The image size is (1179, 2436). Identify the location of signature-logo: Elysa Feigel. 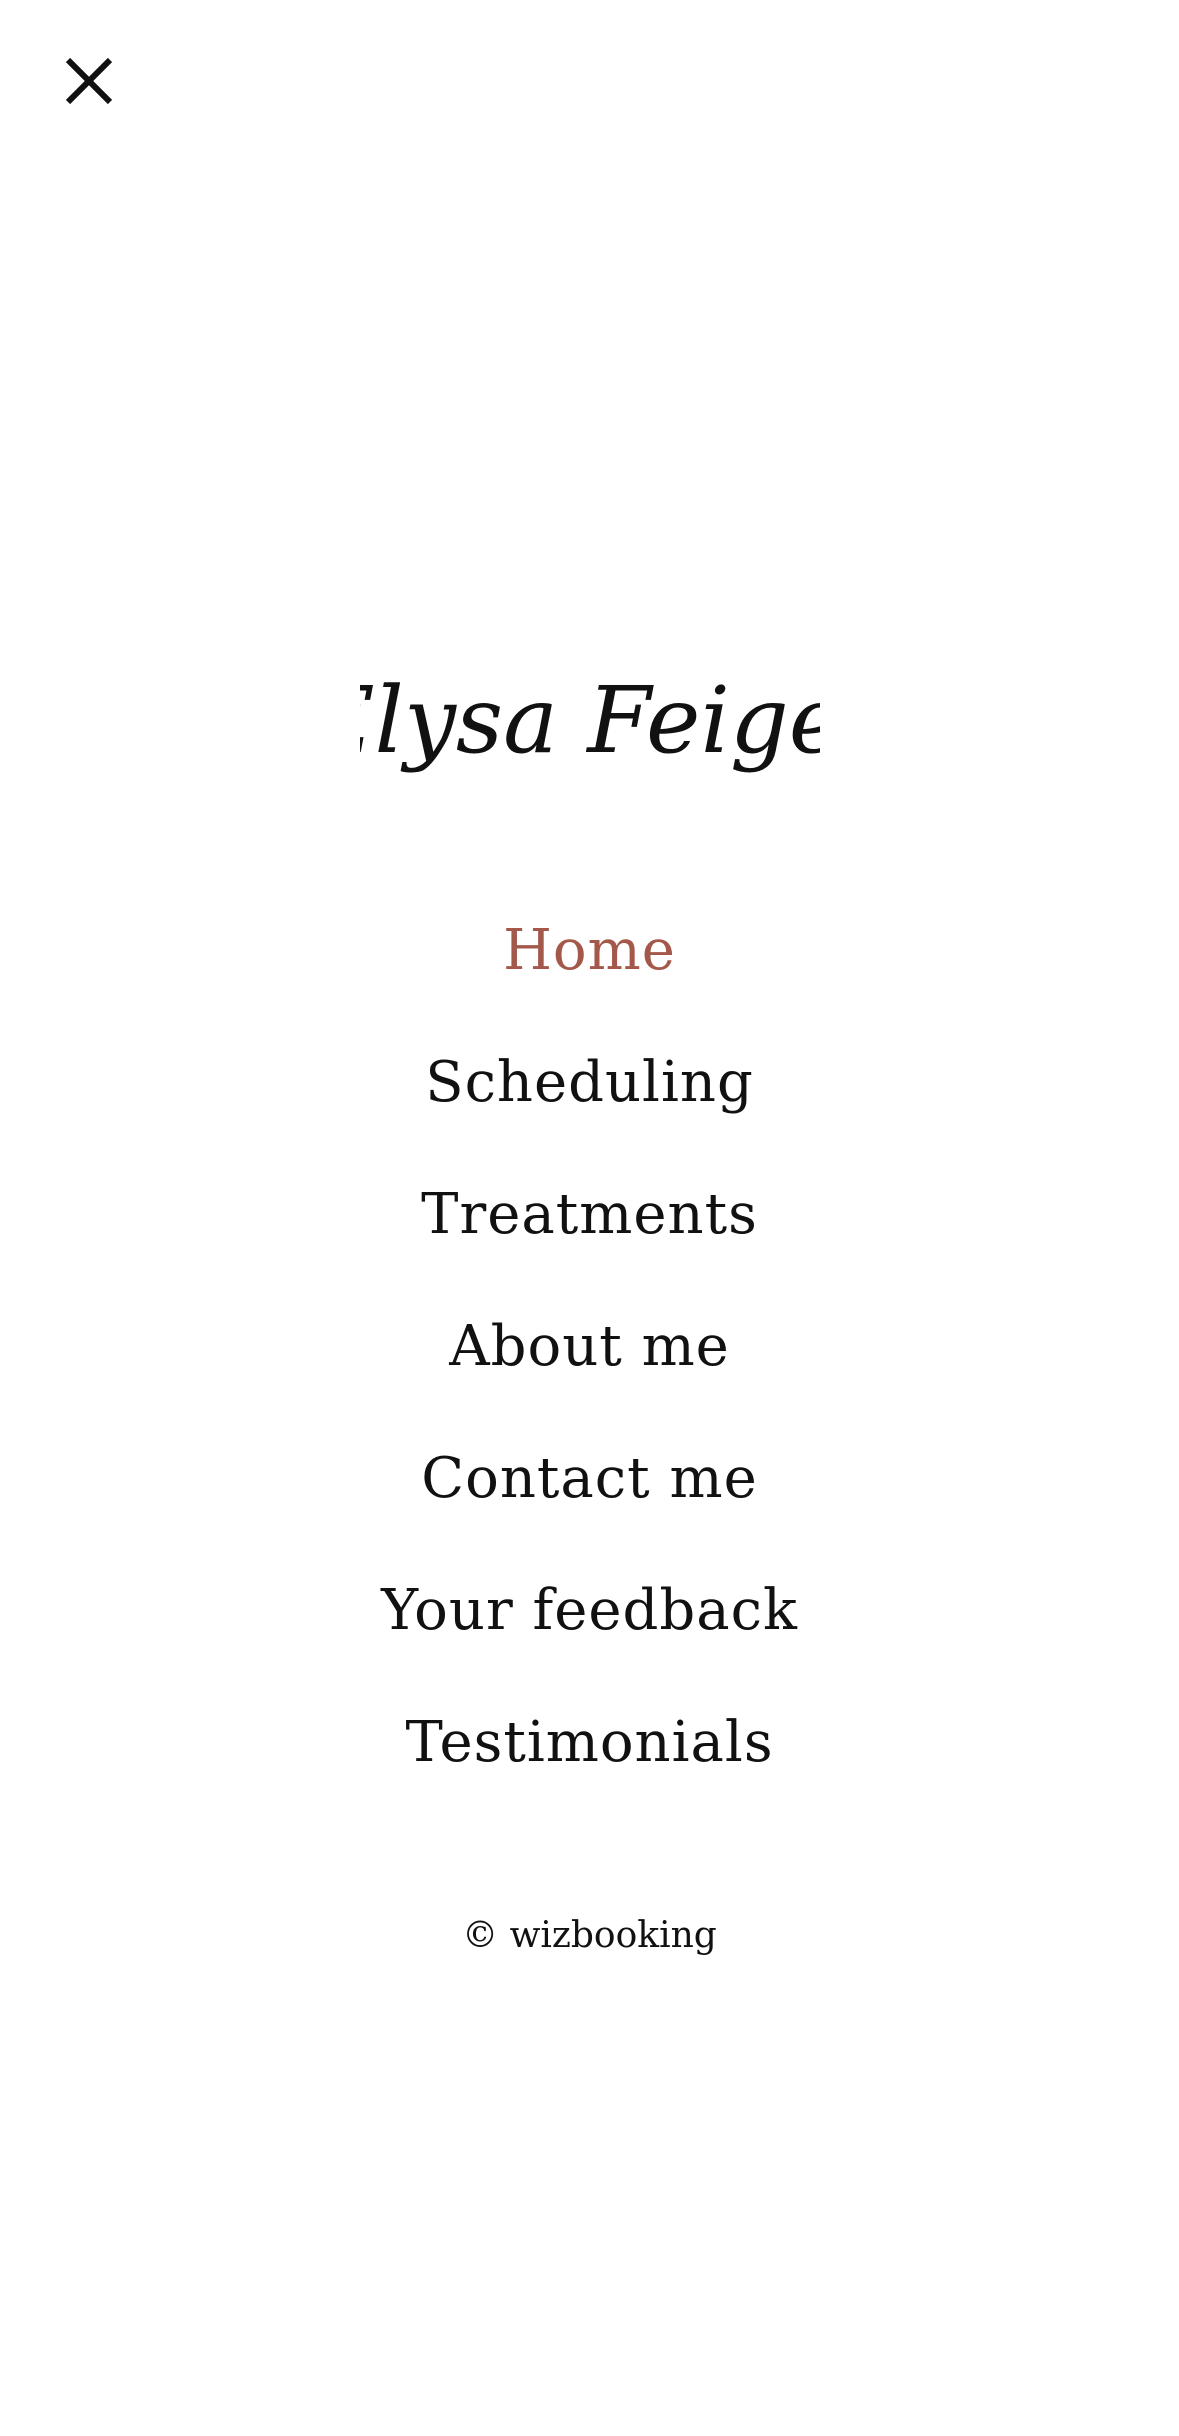
(590, 720).